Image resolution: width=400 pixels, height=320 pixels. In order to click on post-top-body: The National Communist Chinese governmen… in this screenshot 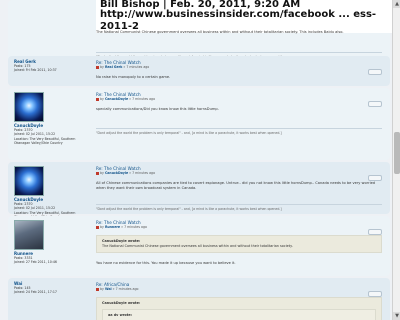, I will do `click(239, 35)`.